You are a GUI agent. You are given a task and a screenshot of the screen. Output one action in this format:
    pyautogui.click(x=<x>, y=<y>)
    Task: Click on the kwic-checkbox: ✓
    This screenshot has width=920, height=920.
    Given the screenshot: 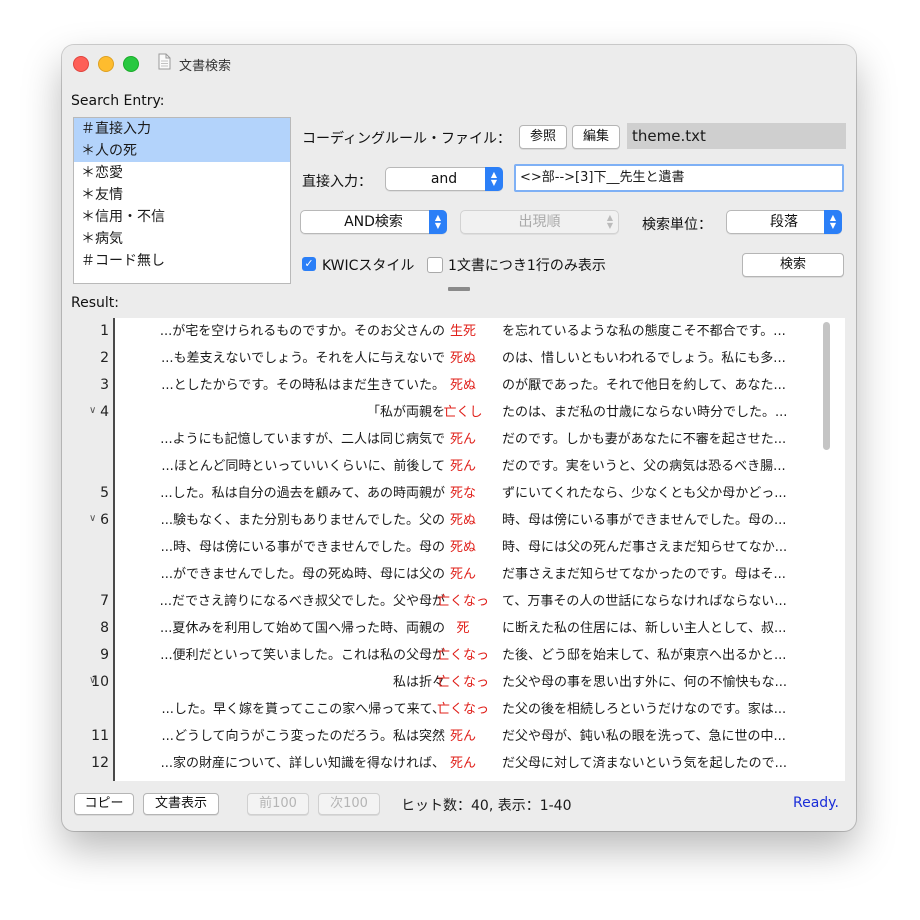 What is the action you would take?
    pyautogui.click(x=309, y=264)
    